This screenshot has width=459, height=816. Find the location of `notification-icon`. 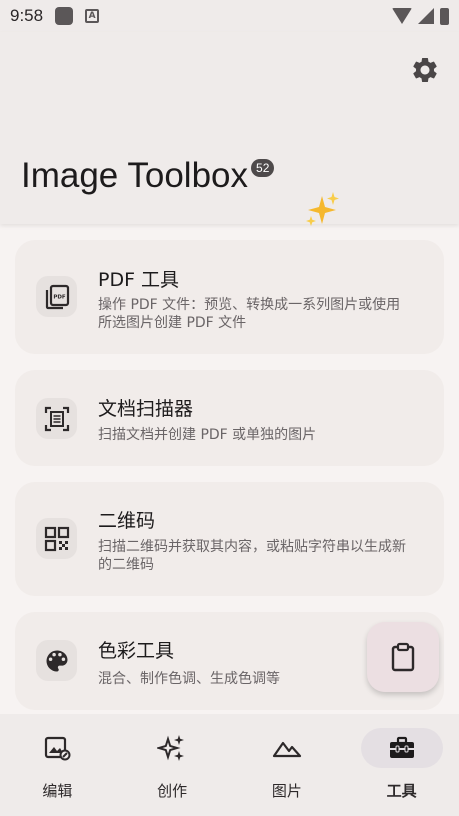

notification-icon is located at coordinates (64, 16).